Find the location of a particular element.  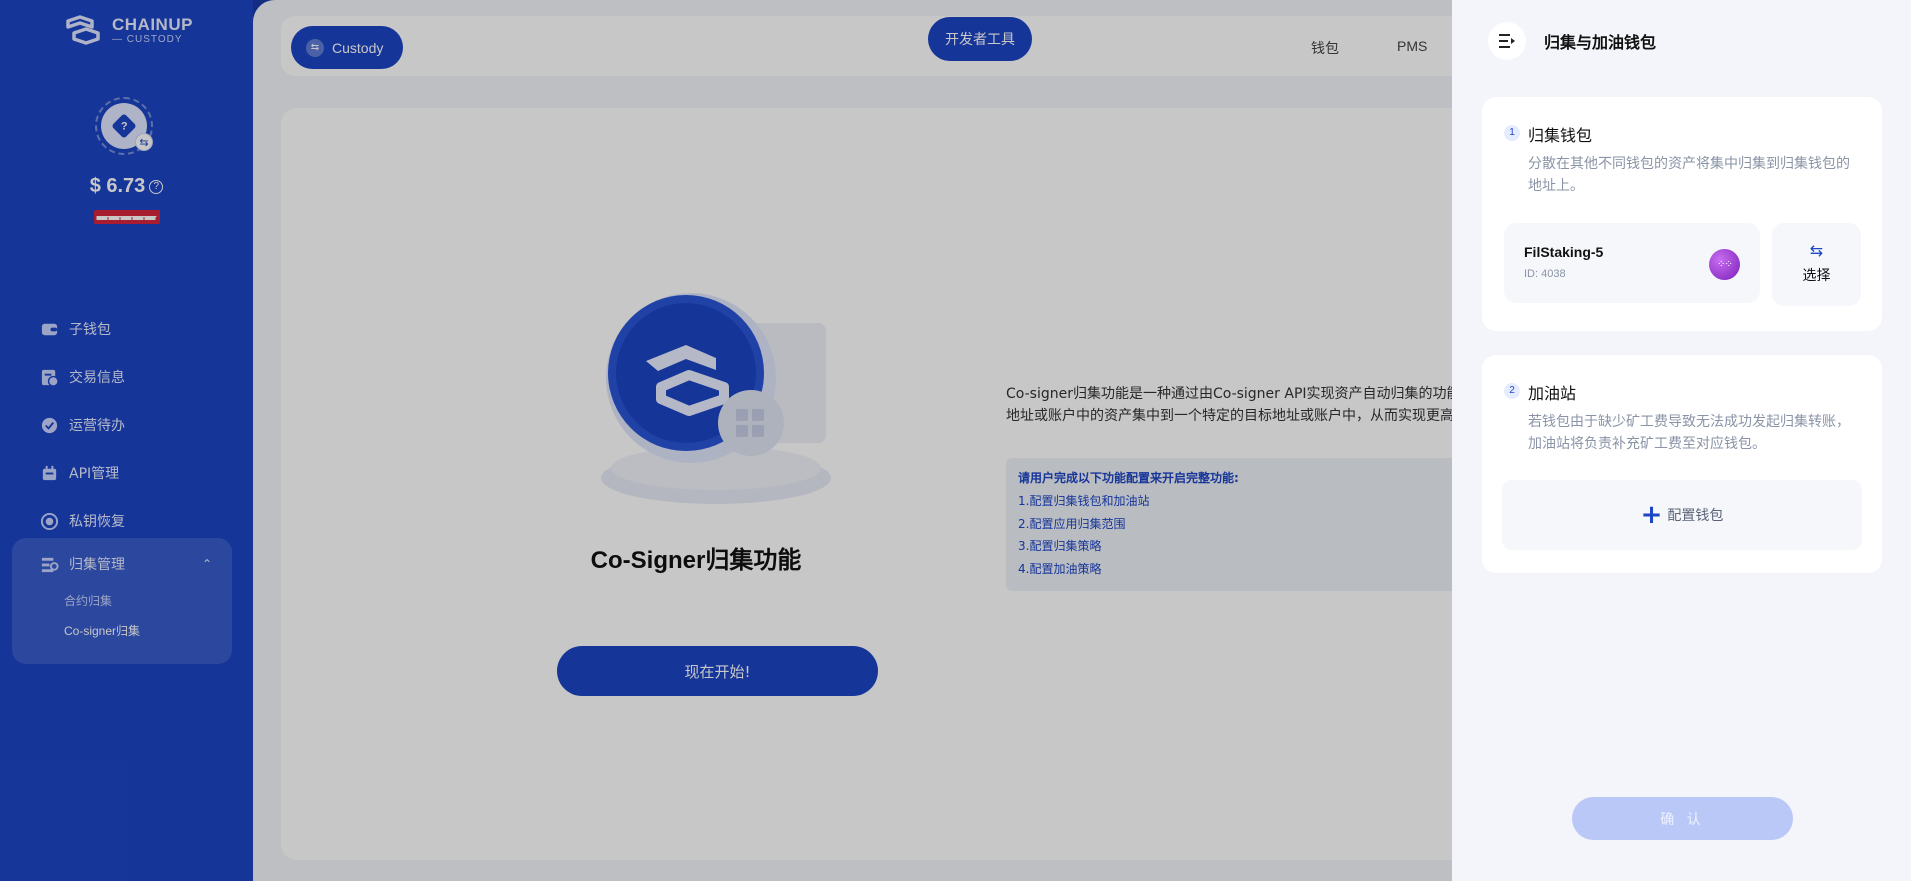

collect-wallet-title: 归集钱包 is located at coordinates (1560, 135).